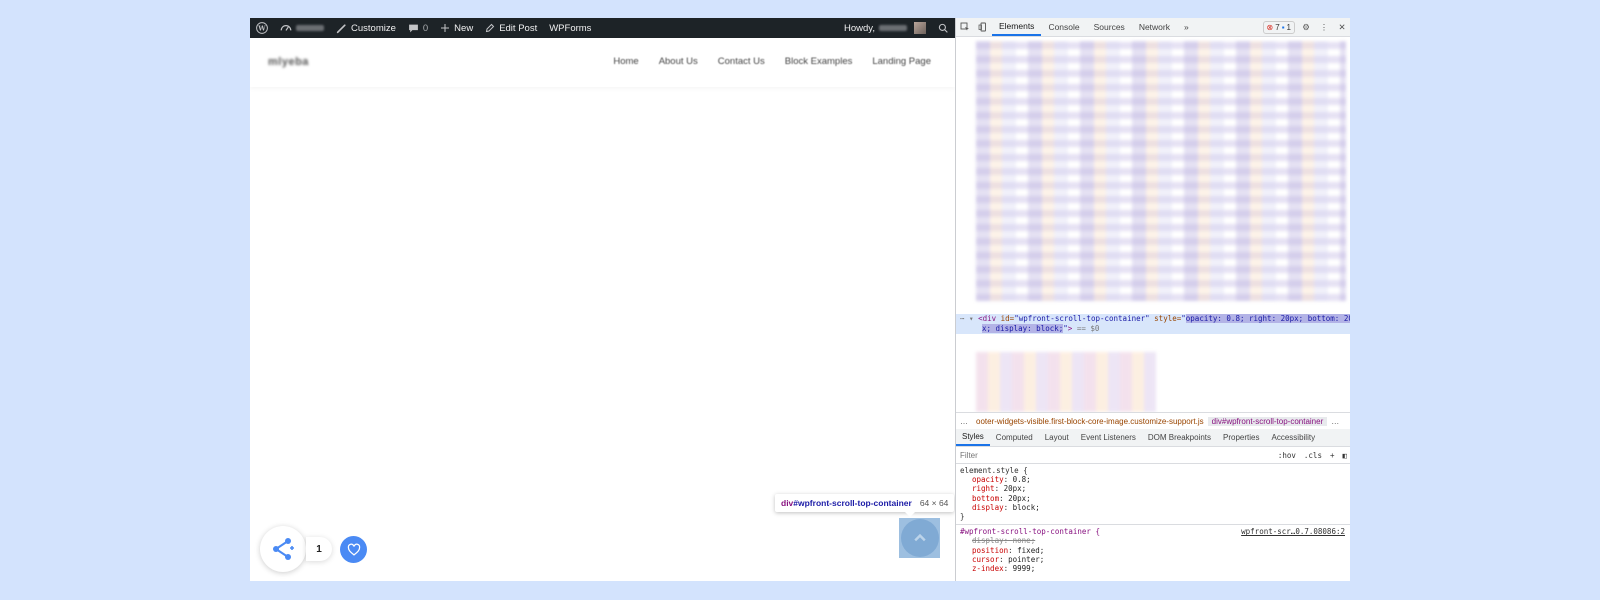 This screenshot has height=600, width=1600. I want to click on tab-styles: Styles, so click(973, 437).